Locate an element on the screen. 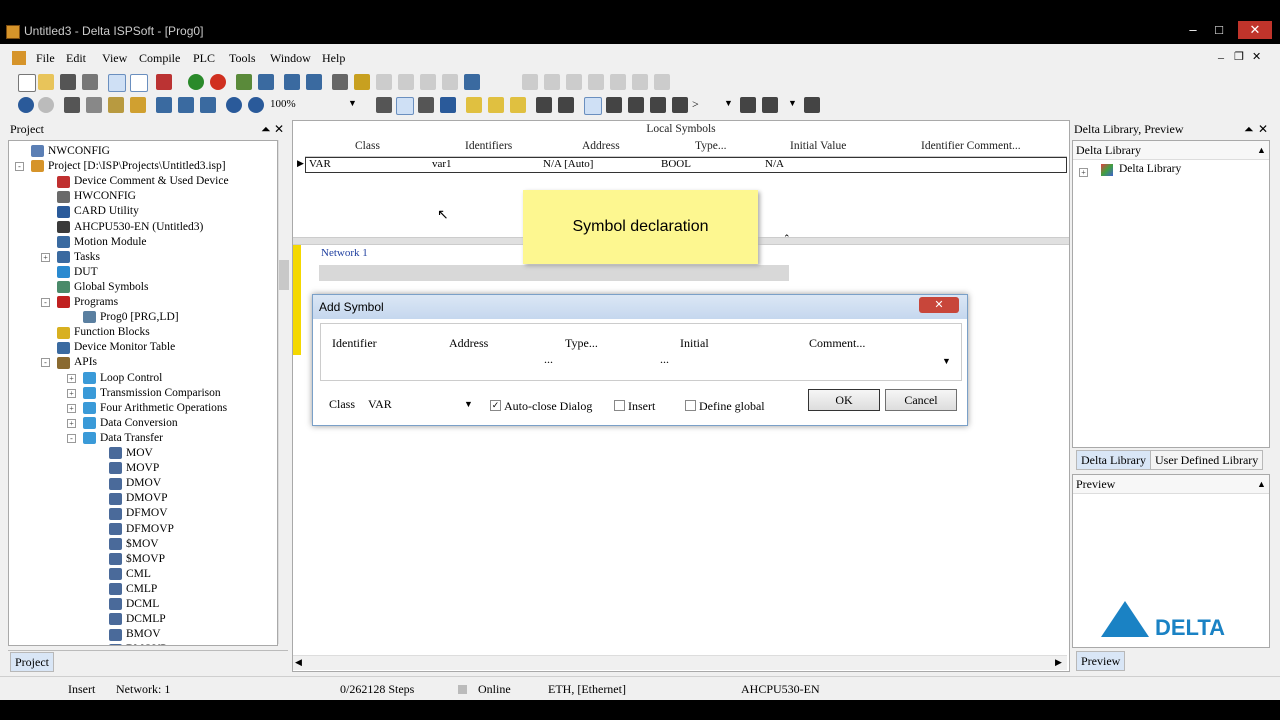 Image resolution: width=1280 pixels, height=720 pixels. tree-item: Tasks is located at coordinates (78, 257).